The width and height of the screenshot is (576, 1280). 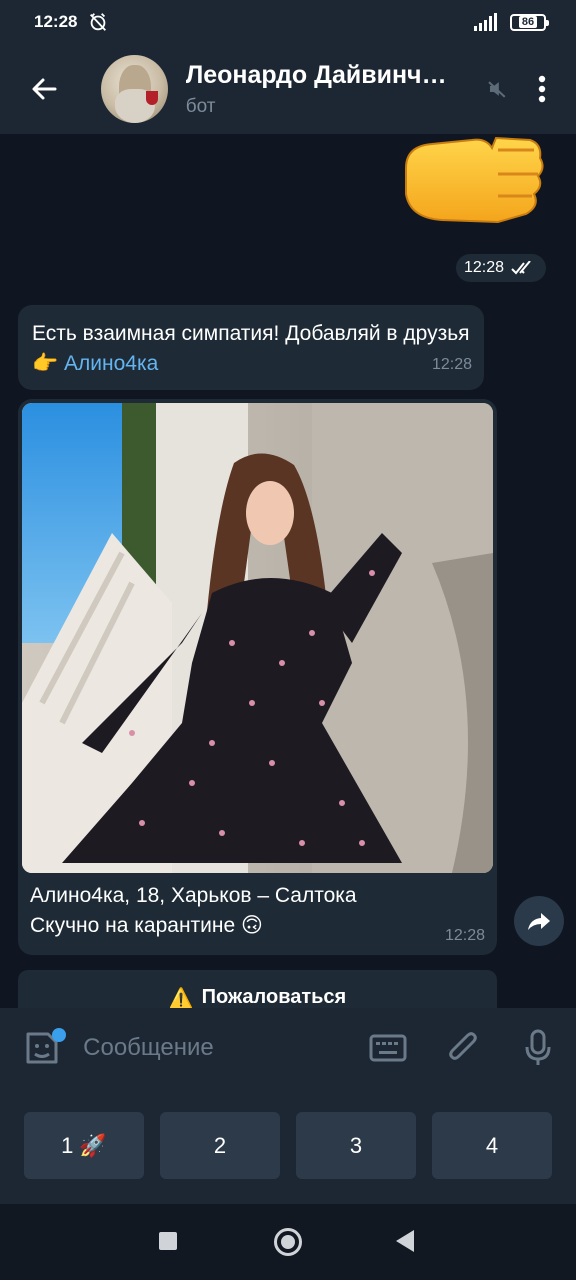 I want to click on pointing-emoji: 👉, so click(x=45, y=363).